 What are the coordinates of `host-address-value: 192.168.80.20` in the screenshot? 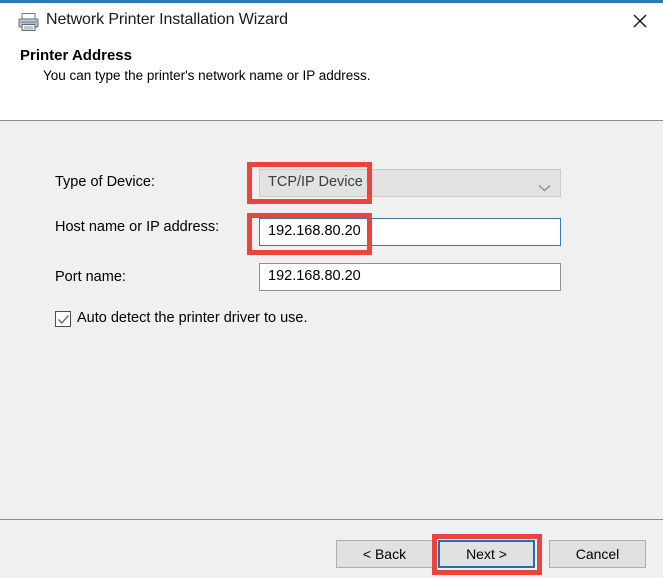 It's located at (314, 231).